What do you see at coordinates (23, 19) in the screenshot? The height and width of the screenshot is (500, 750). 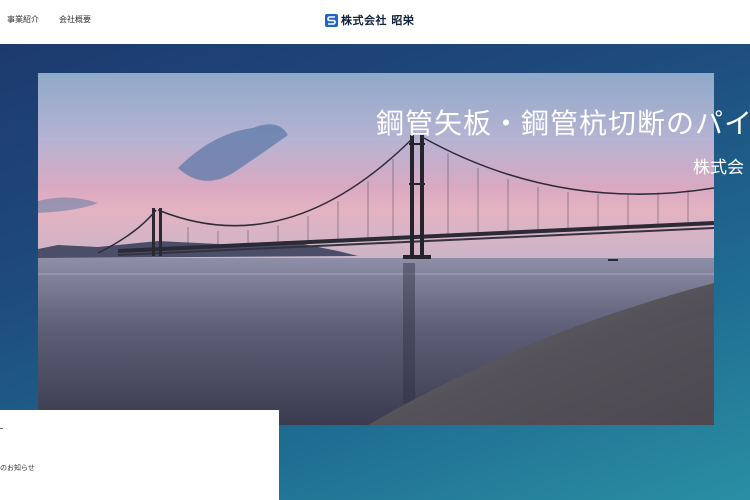 I see `nav-item-business: 事業紹介` at bounding box center [23, 19].